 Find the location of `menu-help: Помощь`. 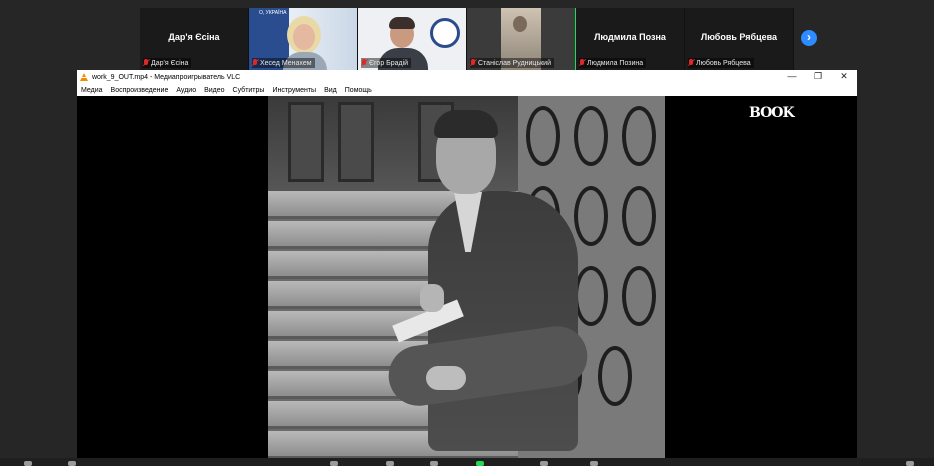

menu-help: Помощь is located at coordinates (358, 90).